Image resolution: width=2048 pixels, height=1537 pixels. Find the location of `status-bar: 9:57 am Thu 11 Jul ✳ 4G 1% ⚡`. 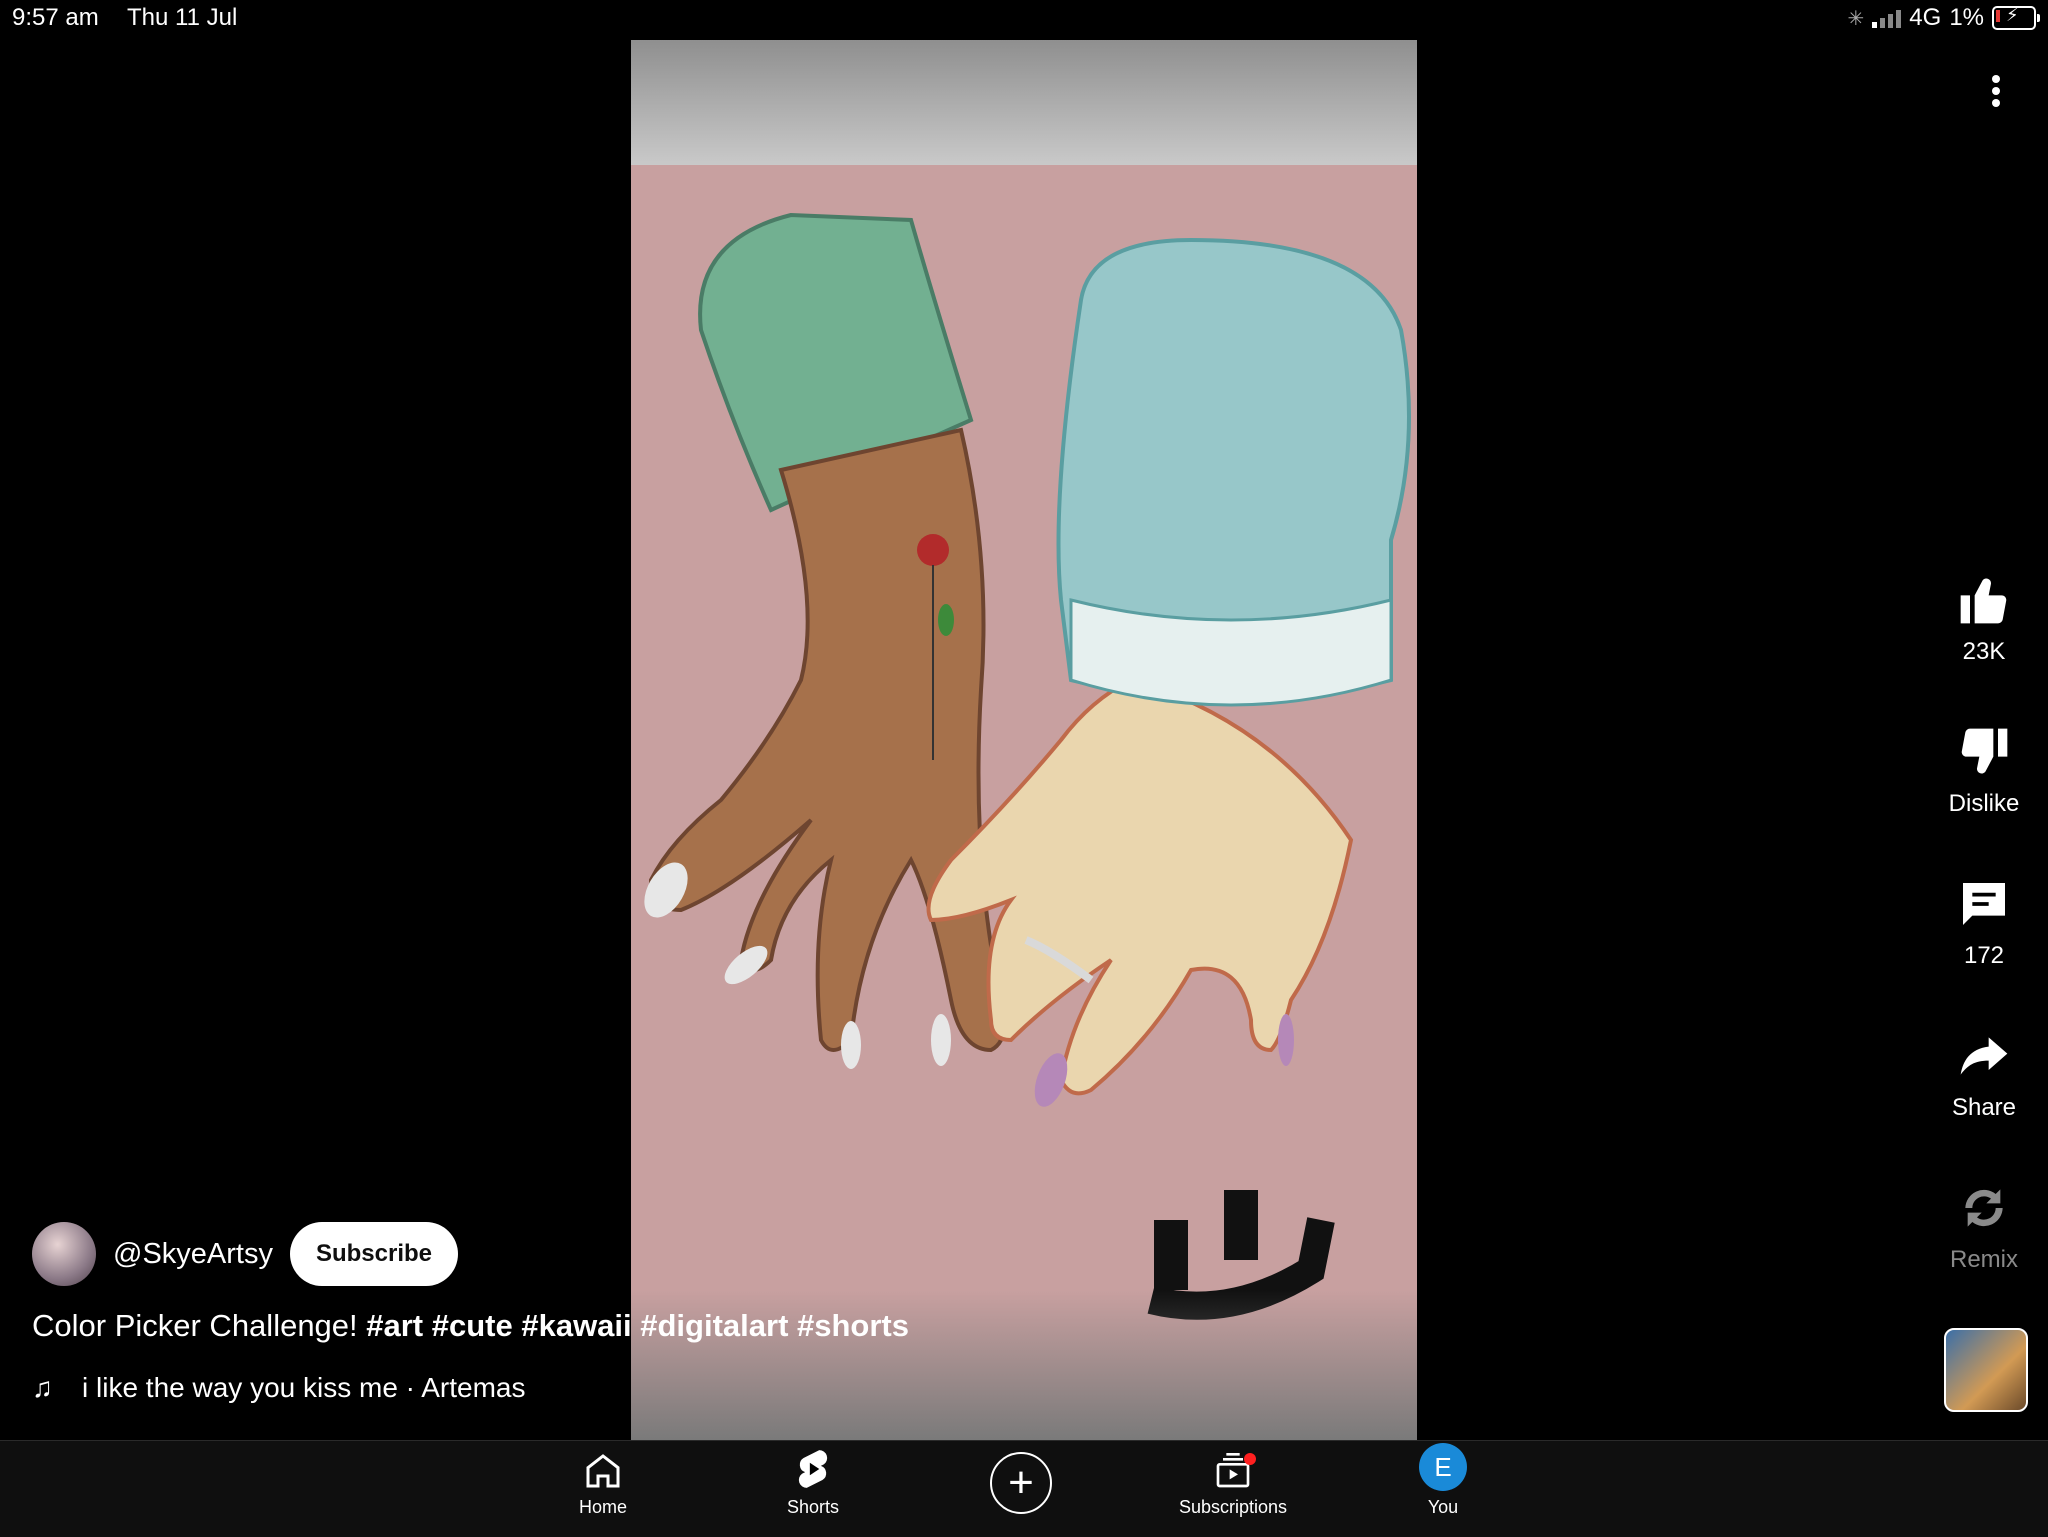

status-bar: 9:57 am Thu 11 Jul ✳ 4G 1% ⚡ is located at coordinates (1024, 20).